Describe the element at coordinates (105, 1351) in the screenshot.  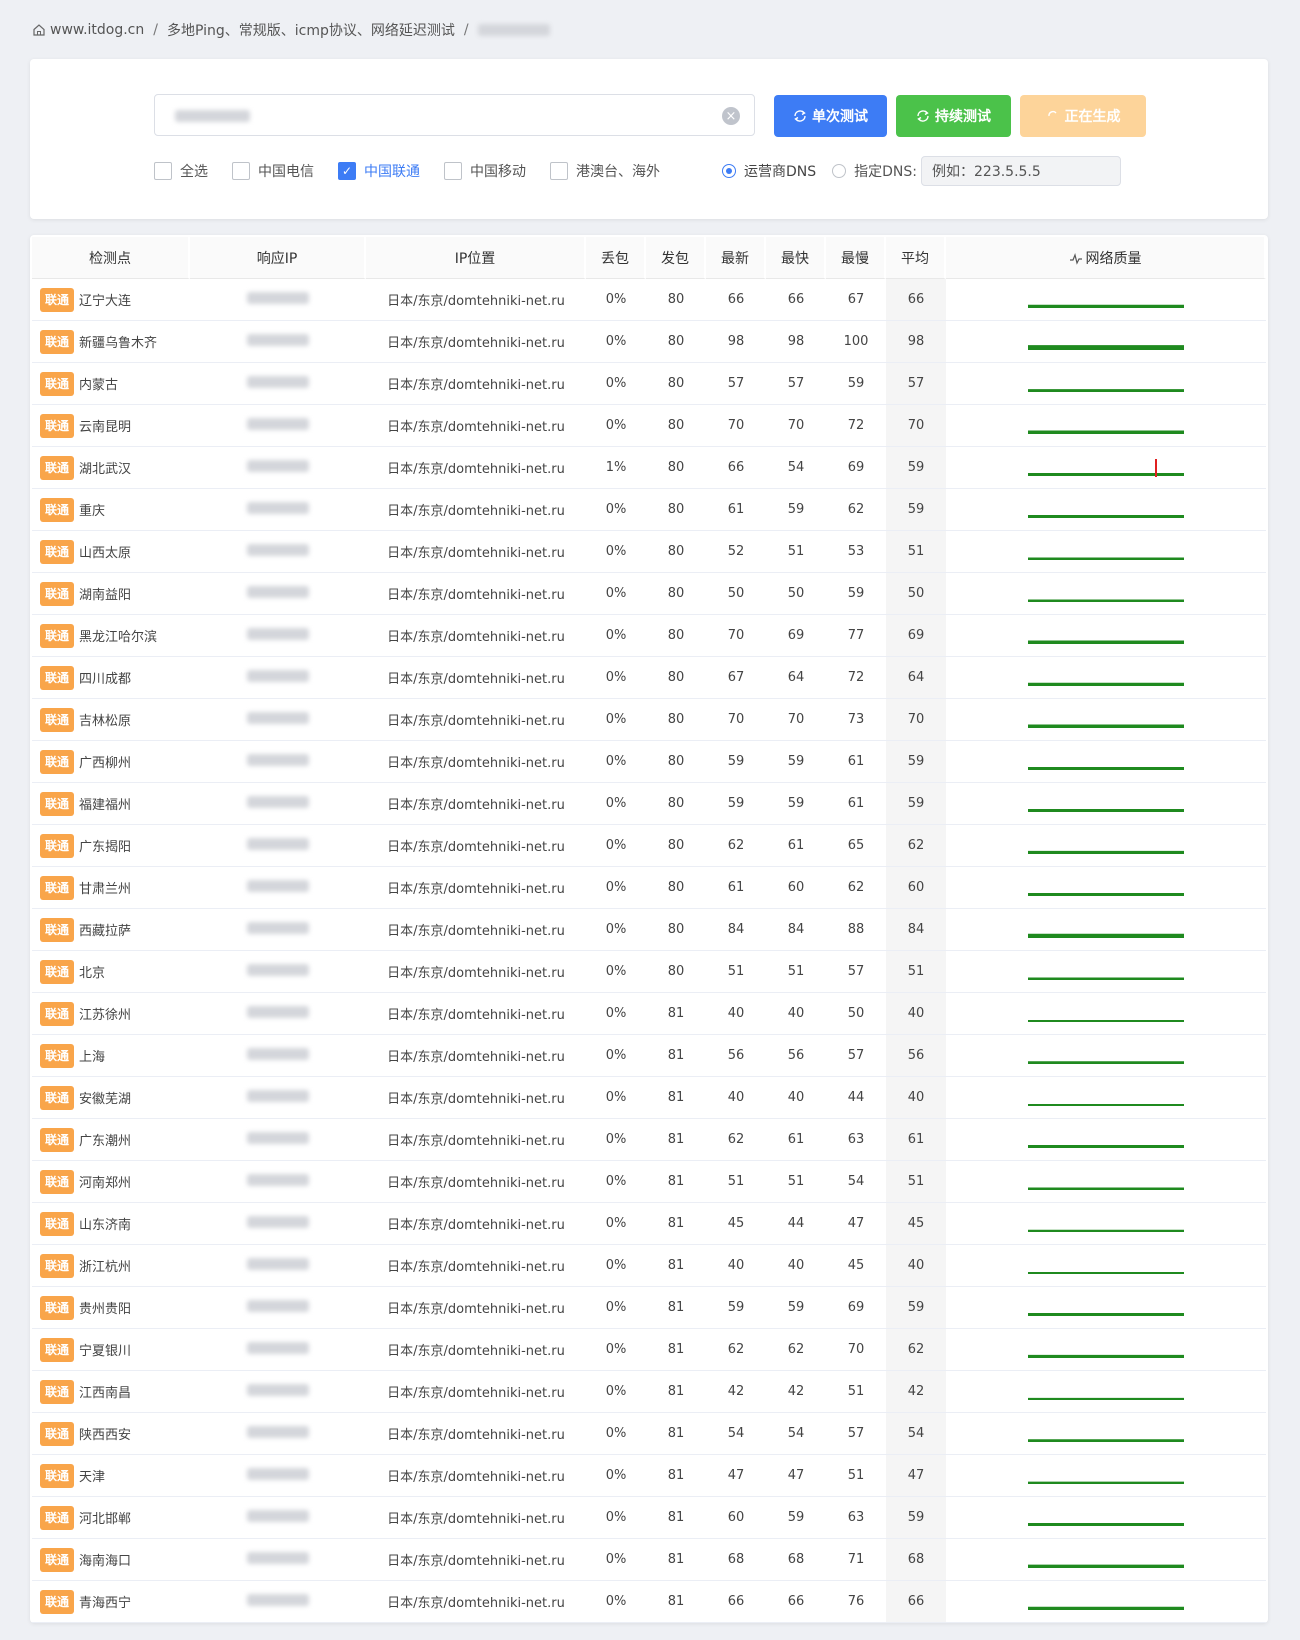
I see `node-name: 宁夏银川` at that location.